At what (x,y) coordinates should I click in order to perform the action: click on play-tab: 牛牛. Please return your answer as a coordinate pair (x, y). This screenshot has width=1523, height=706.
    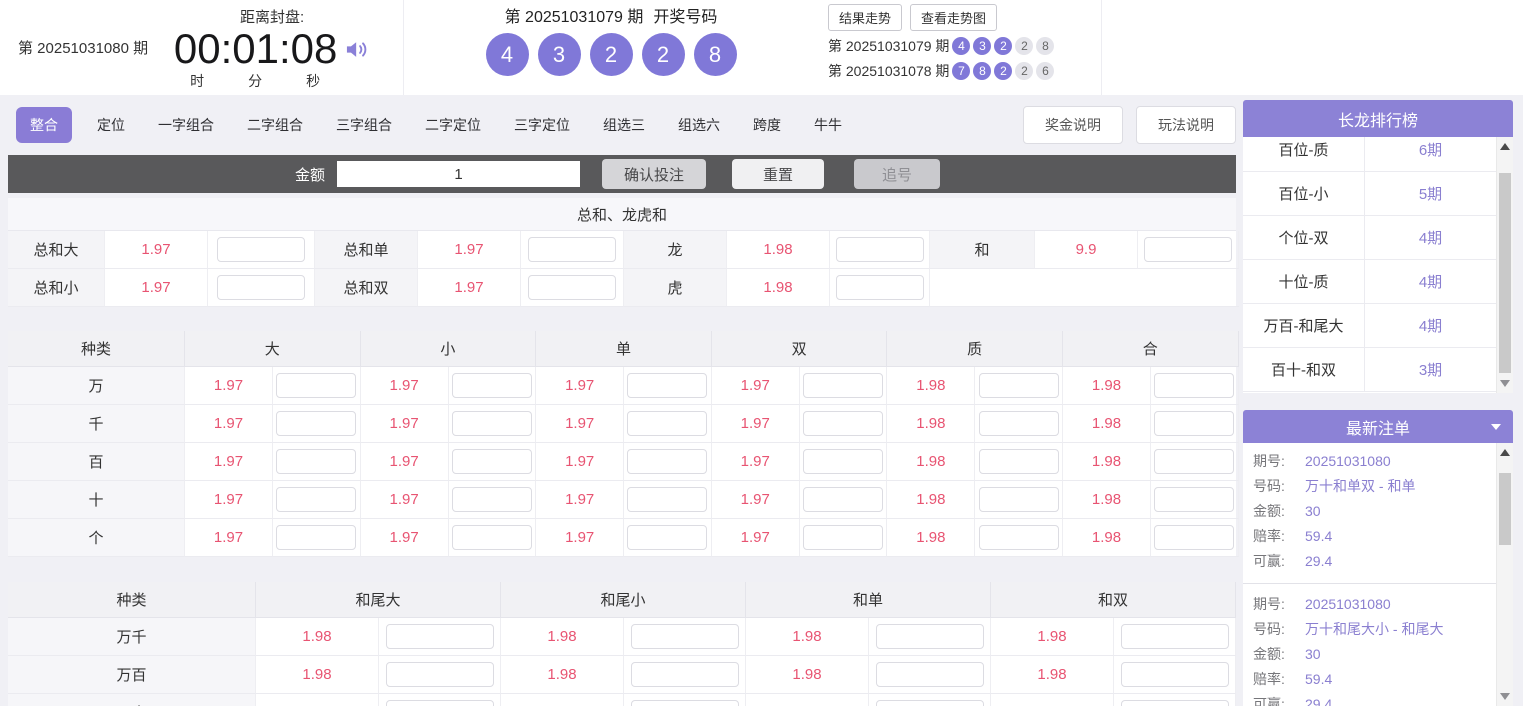
    Looking at the image, I should click on (828, 125).